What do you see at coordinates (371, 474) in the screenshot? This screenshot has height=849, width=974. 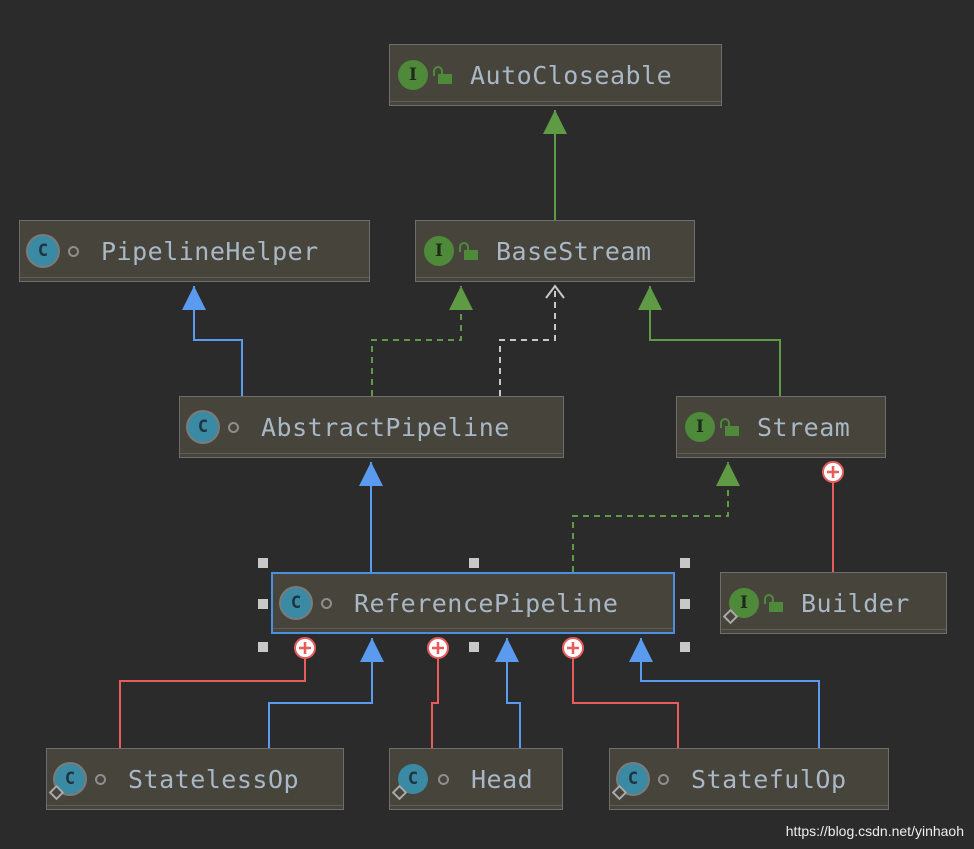 I see `edge-referencepipeline-abstractpipeline-arrow` at bounding box center [371, 474].